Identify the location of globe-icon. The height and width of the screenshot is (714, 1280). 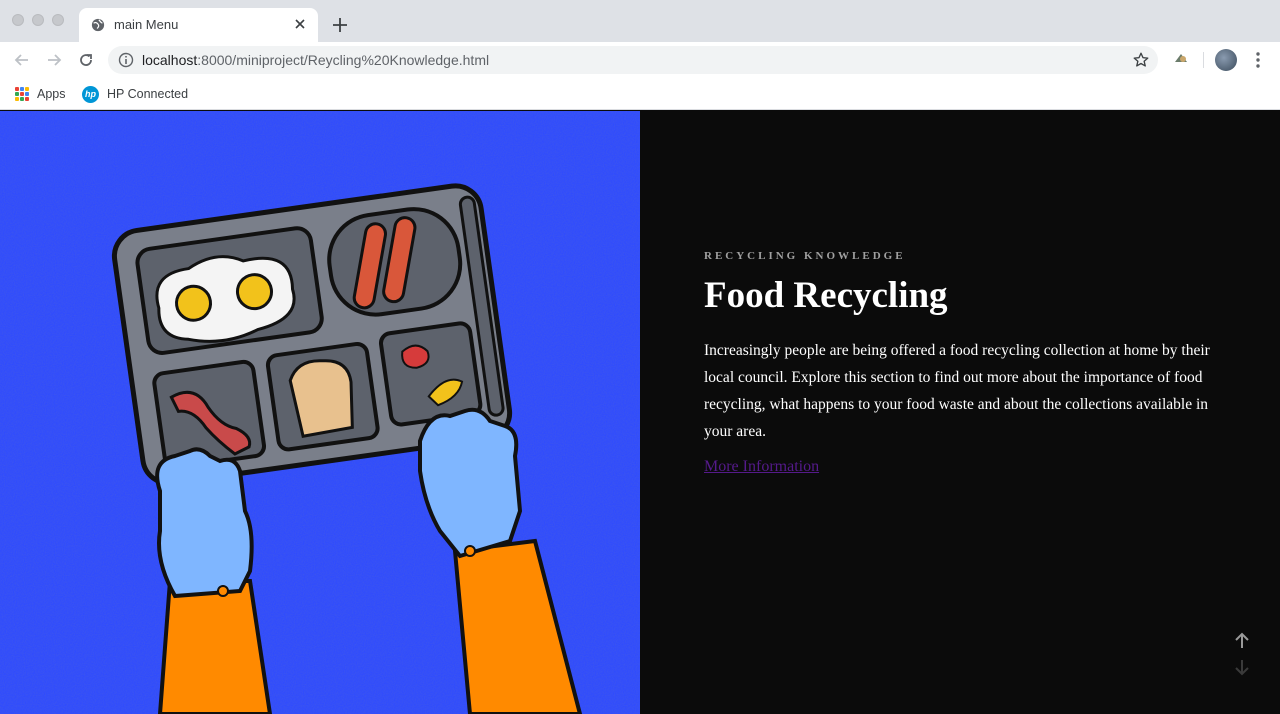
(98, 25).